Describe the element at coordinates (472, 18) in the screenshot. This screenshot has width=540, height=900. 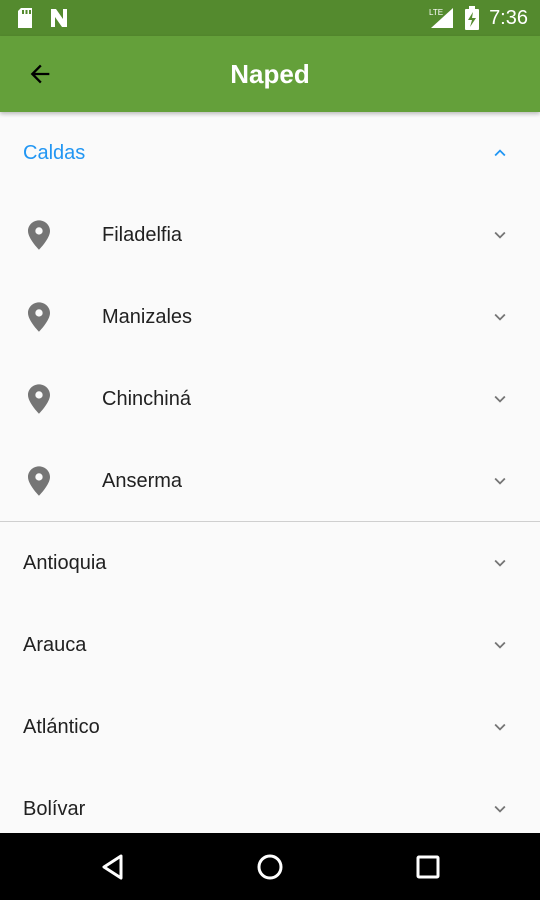
I see `battery-charging-icon` at that location.